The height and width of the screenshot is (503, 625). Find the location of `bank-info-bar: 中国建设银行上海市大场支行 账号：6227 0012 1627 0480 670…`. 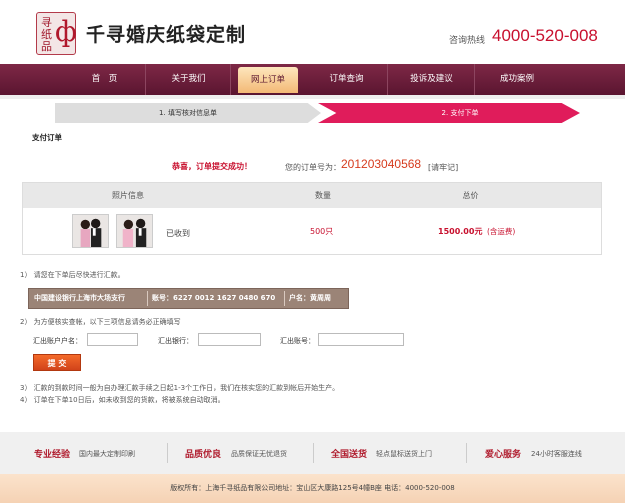

bank-info-bar: 中国建设银行上海市大场支行 账号：6227 0012 1627 0480 670… is located at coordinates (188, 298).